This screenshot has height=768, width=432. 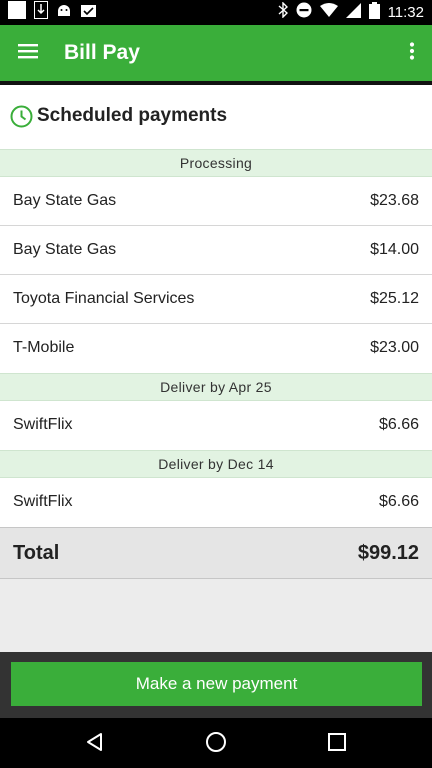 I want to click on group-header-deliver-dec: Deliver by Dec 14, so click(x=216, y=464).